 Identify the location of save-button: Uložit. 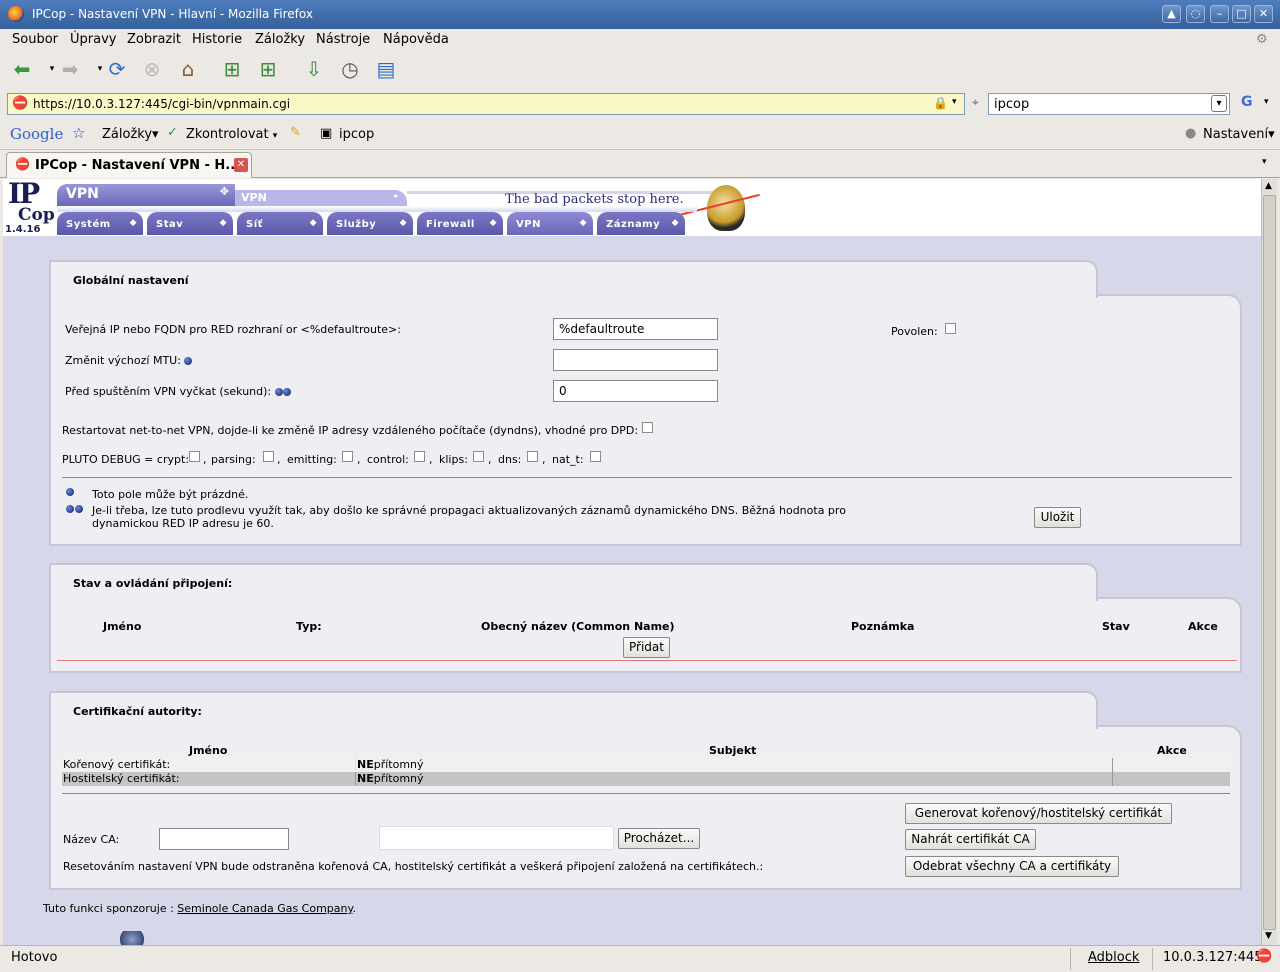
(1057, 517).